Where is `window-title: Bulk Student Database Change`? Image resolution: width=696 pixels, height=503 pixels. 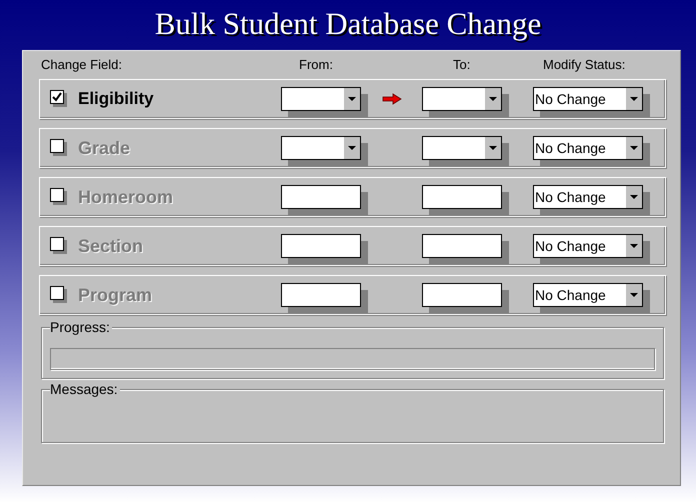
window-title: Bulk Student Database Change is located at coordinates (348, 24).